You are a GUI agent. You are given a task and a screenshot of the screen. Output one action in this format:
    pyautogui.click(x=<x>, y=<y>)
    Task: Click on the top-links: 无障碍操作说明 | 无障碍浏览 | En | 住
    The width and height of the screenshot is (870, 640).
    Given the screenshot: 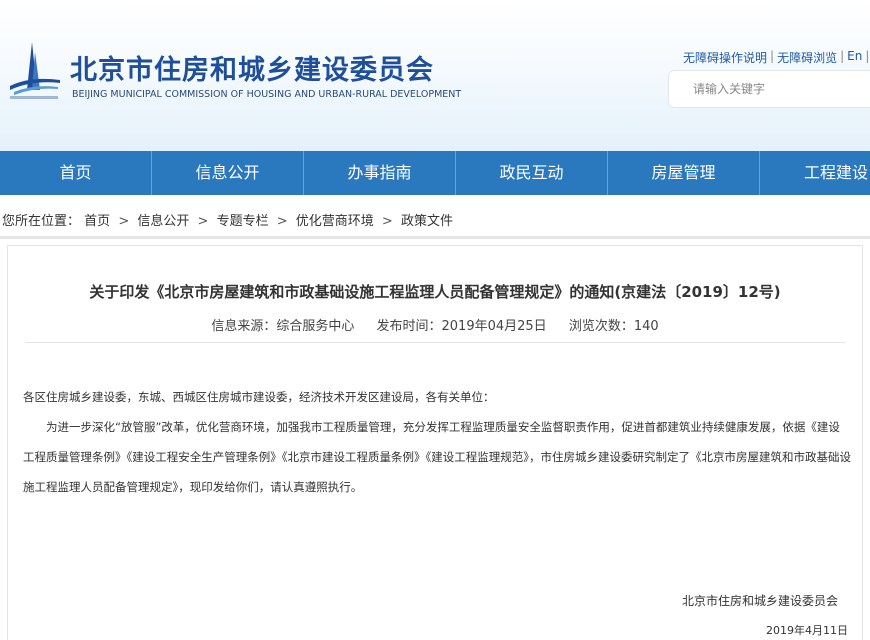 What is the action you would take?
    pyautogui.click(x=776, y=57)
    